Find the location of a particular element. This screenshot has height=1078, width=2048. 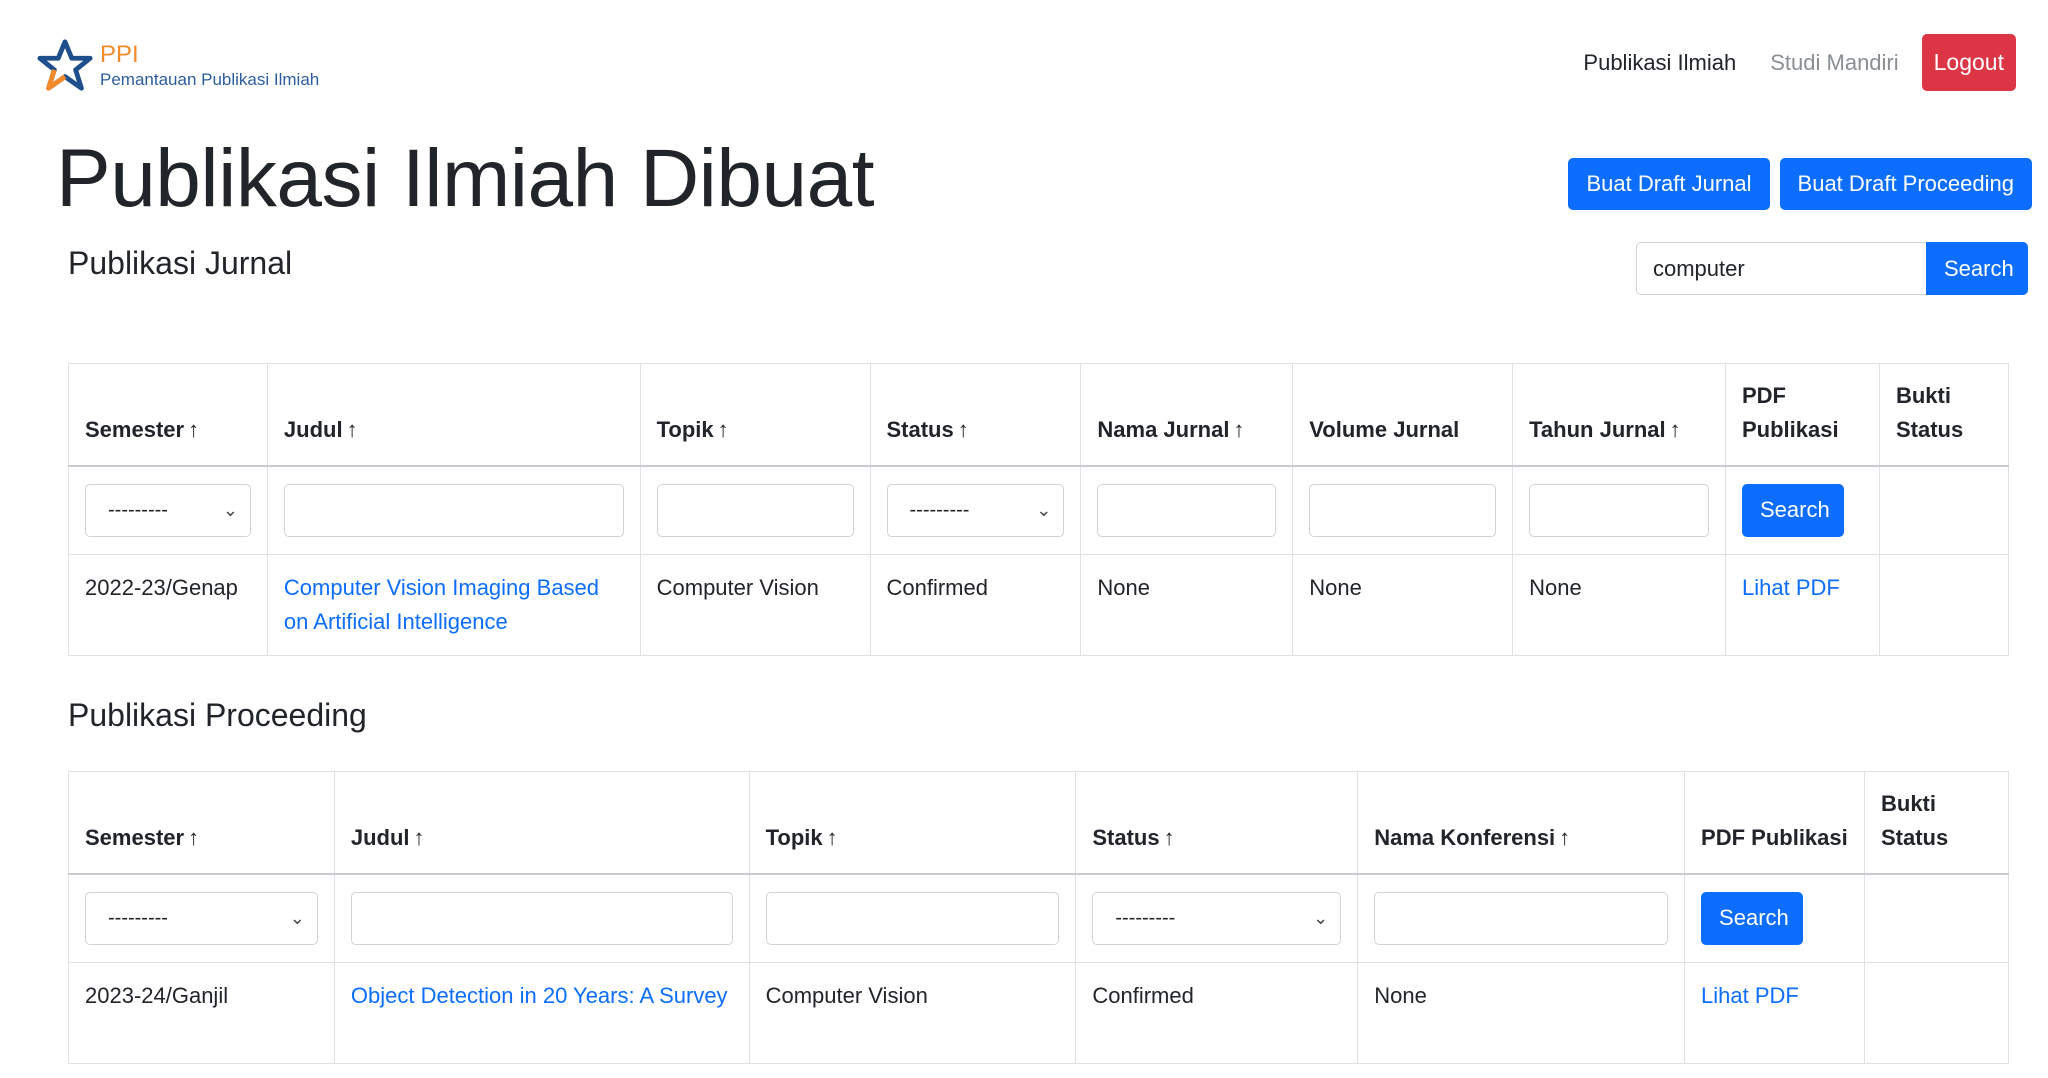

cell-tahun-jurnal: None is located at coordinates (1619, 605).